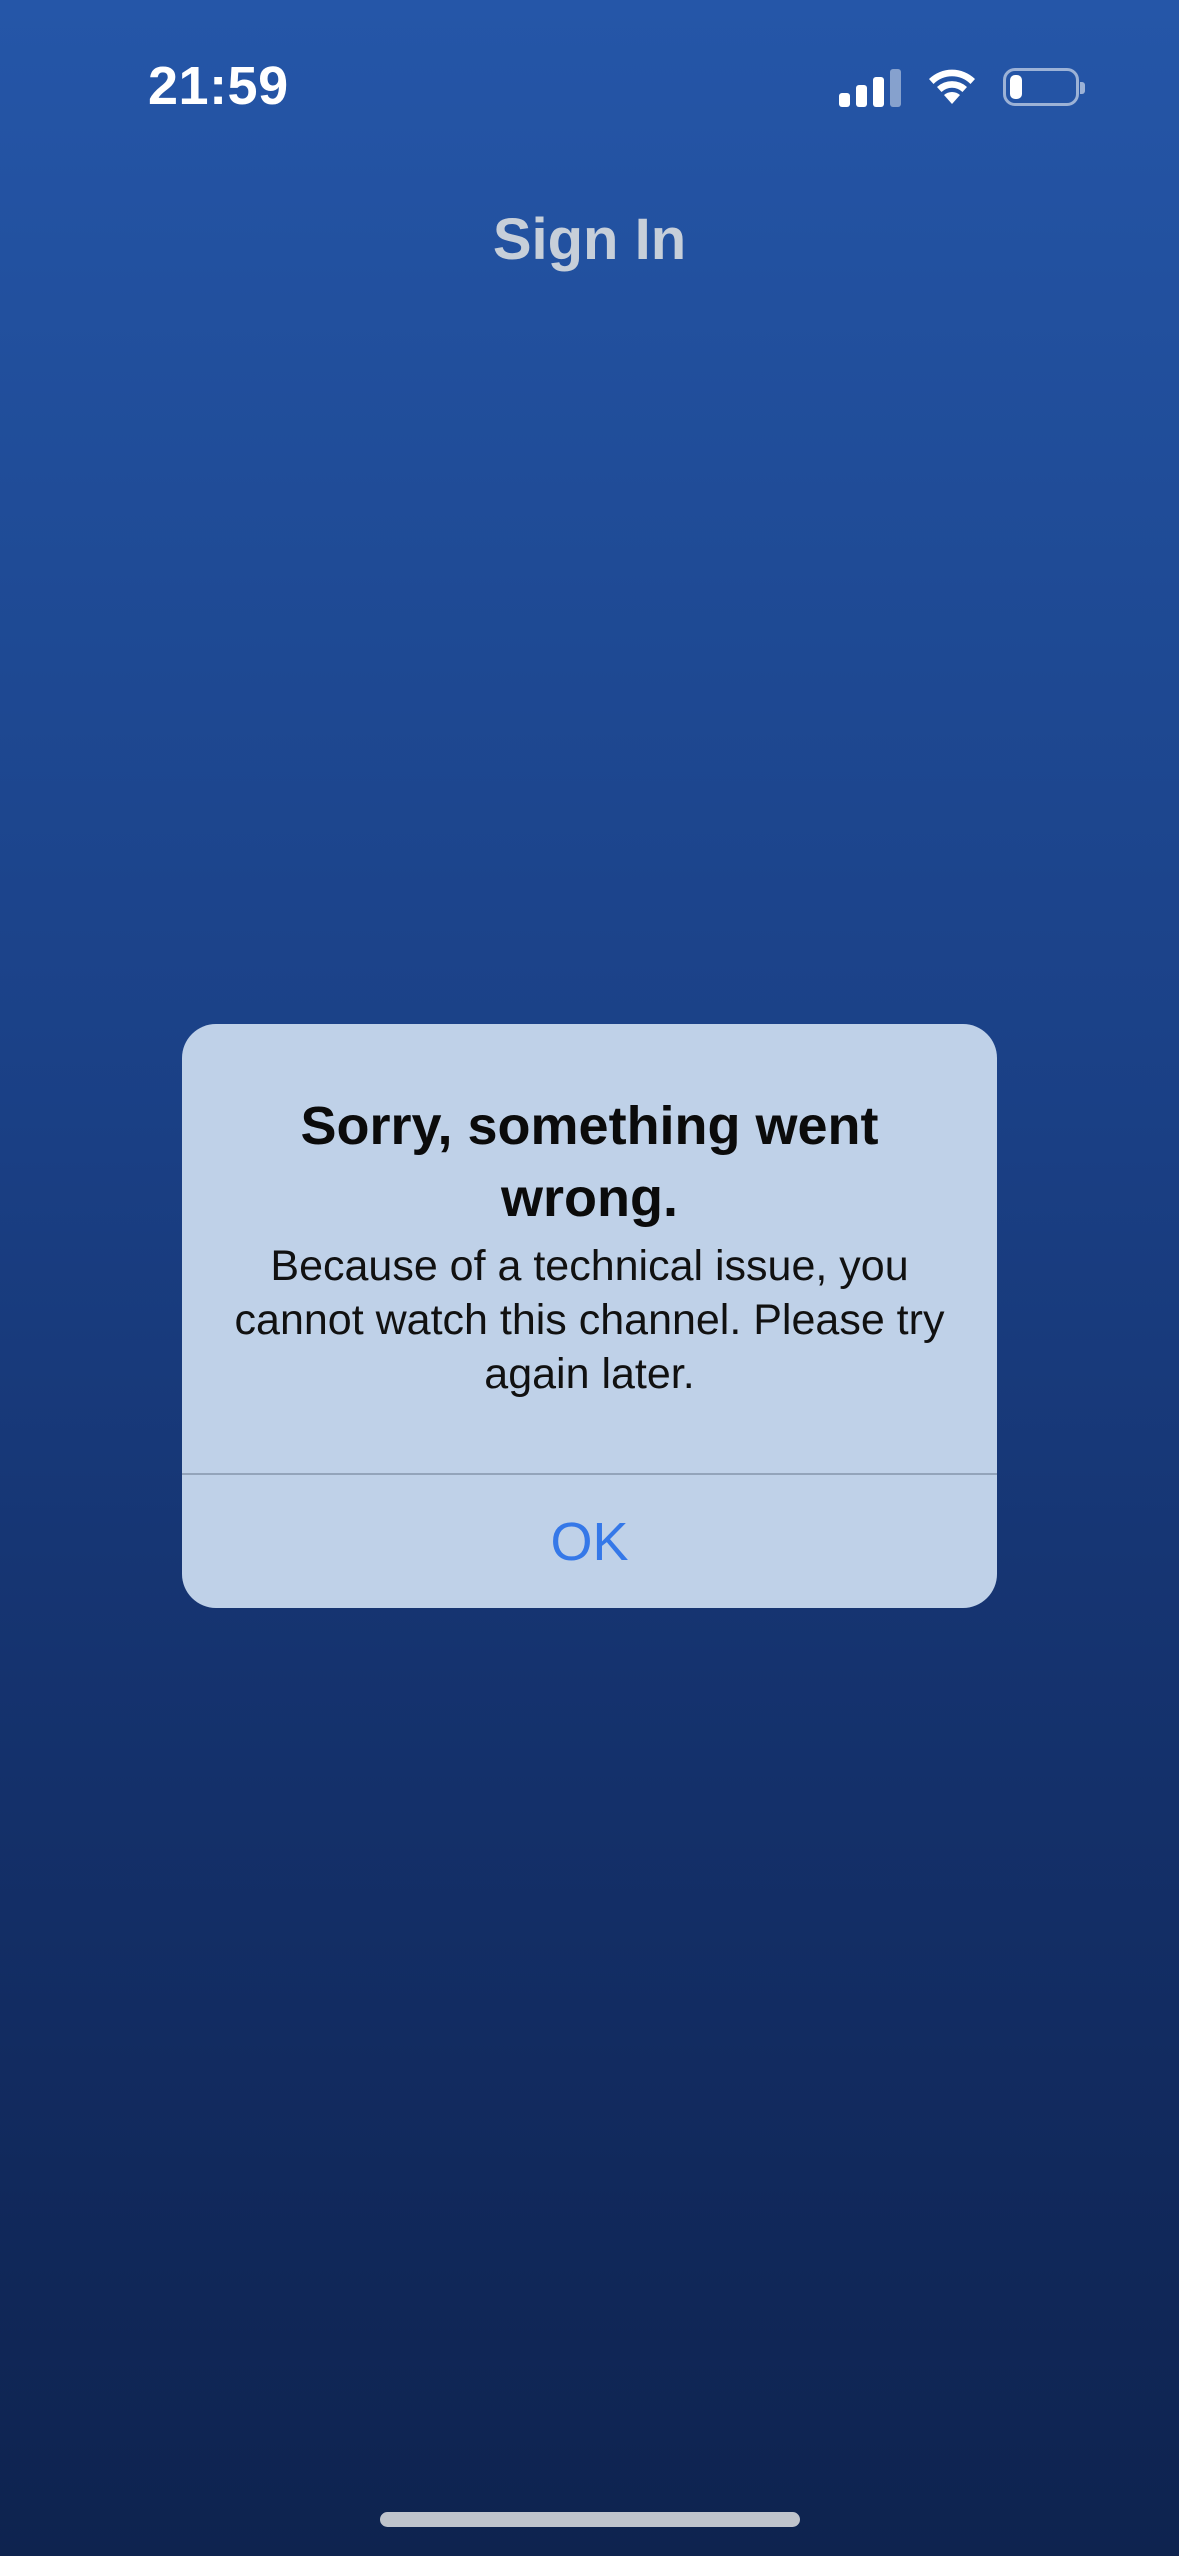  Describe the element at coordinates (952, 86) in the screenshot. I see `wifi-icon` at that location.